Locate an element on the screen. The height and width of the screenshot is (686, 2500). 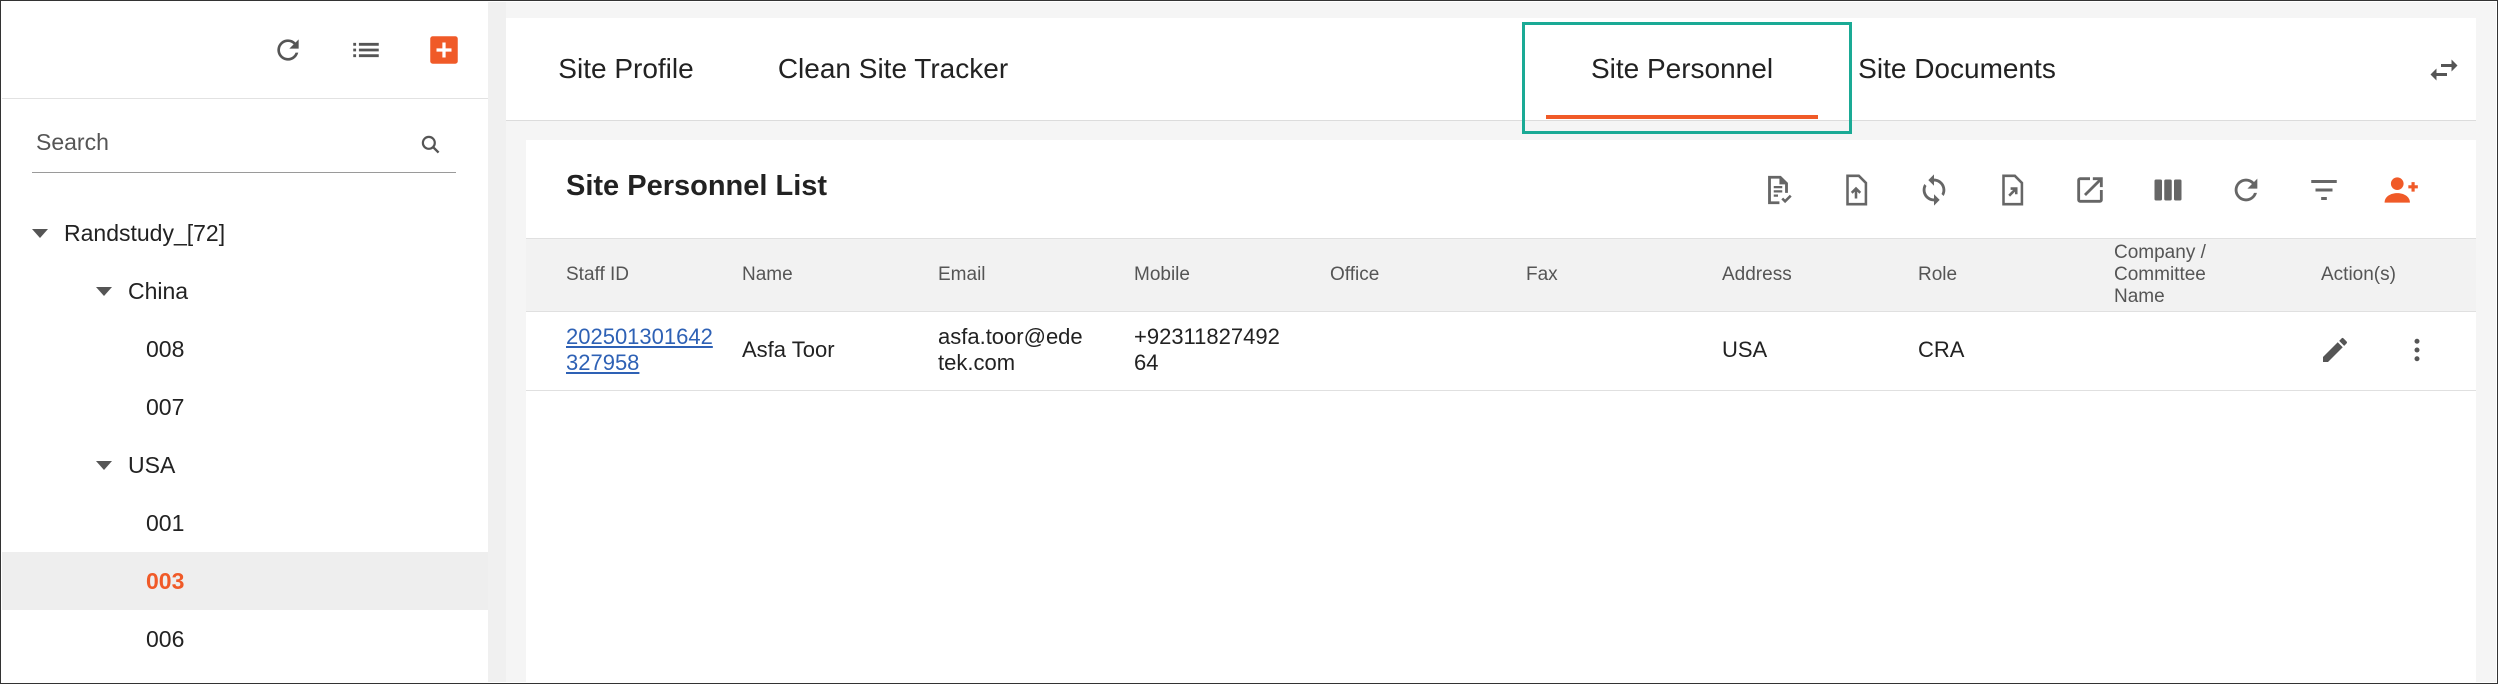
document-check-icon is located at coordinates (1778, 190).